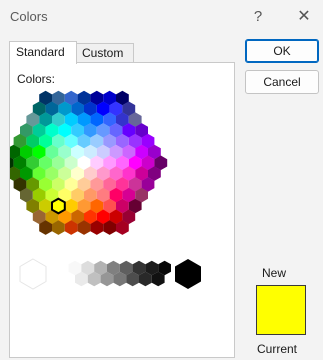  What do you see at coordinates (282, 51) in the screenshot?
I see `ok-button: OK` at bounding box center [282, 51].